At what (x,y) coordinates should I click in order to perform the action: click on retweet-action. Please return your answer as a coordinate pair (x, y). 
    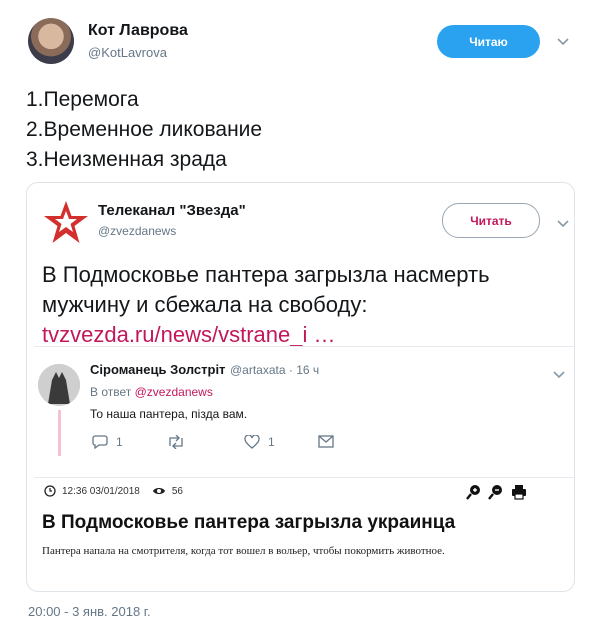
    Looking at the image, I should click on (176, 442).